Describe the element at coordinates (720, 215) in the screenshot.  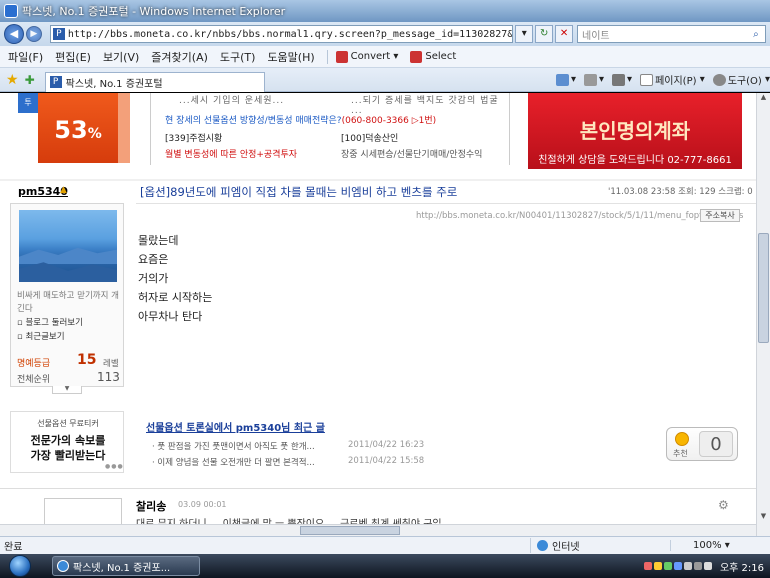
I see `copy-url-button: 주소복사` at that location.